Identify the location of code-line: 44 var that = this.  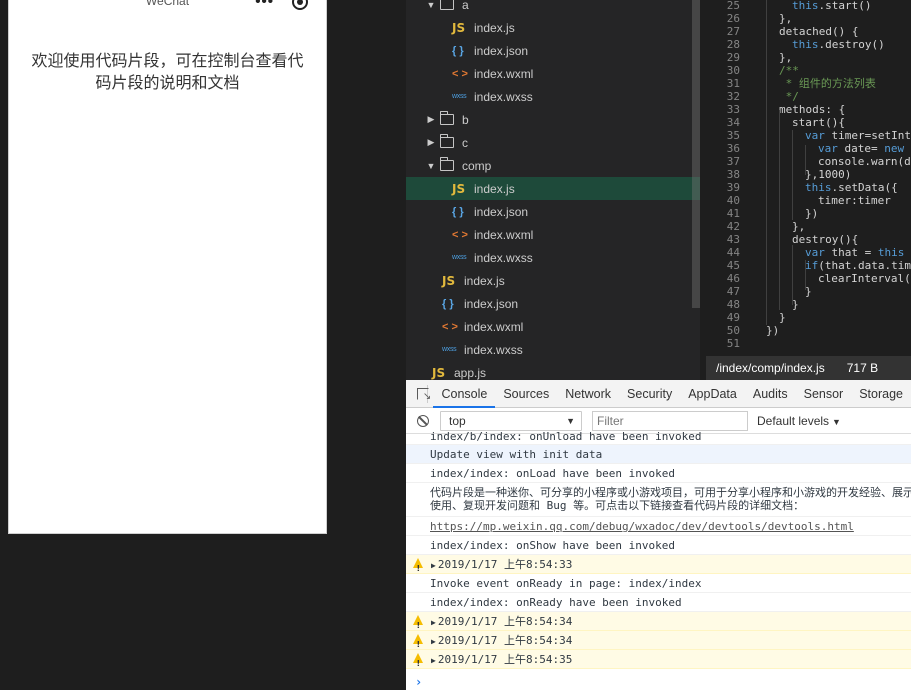
(808, 252).